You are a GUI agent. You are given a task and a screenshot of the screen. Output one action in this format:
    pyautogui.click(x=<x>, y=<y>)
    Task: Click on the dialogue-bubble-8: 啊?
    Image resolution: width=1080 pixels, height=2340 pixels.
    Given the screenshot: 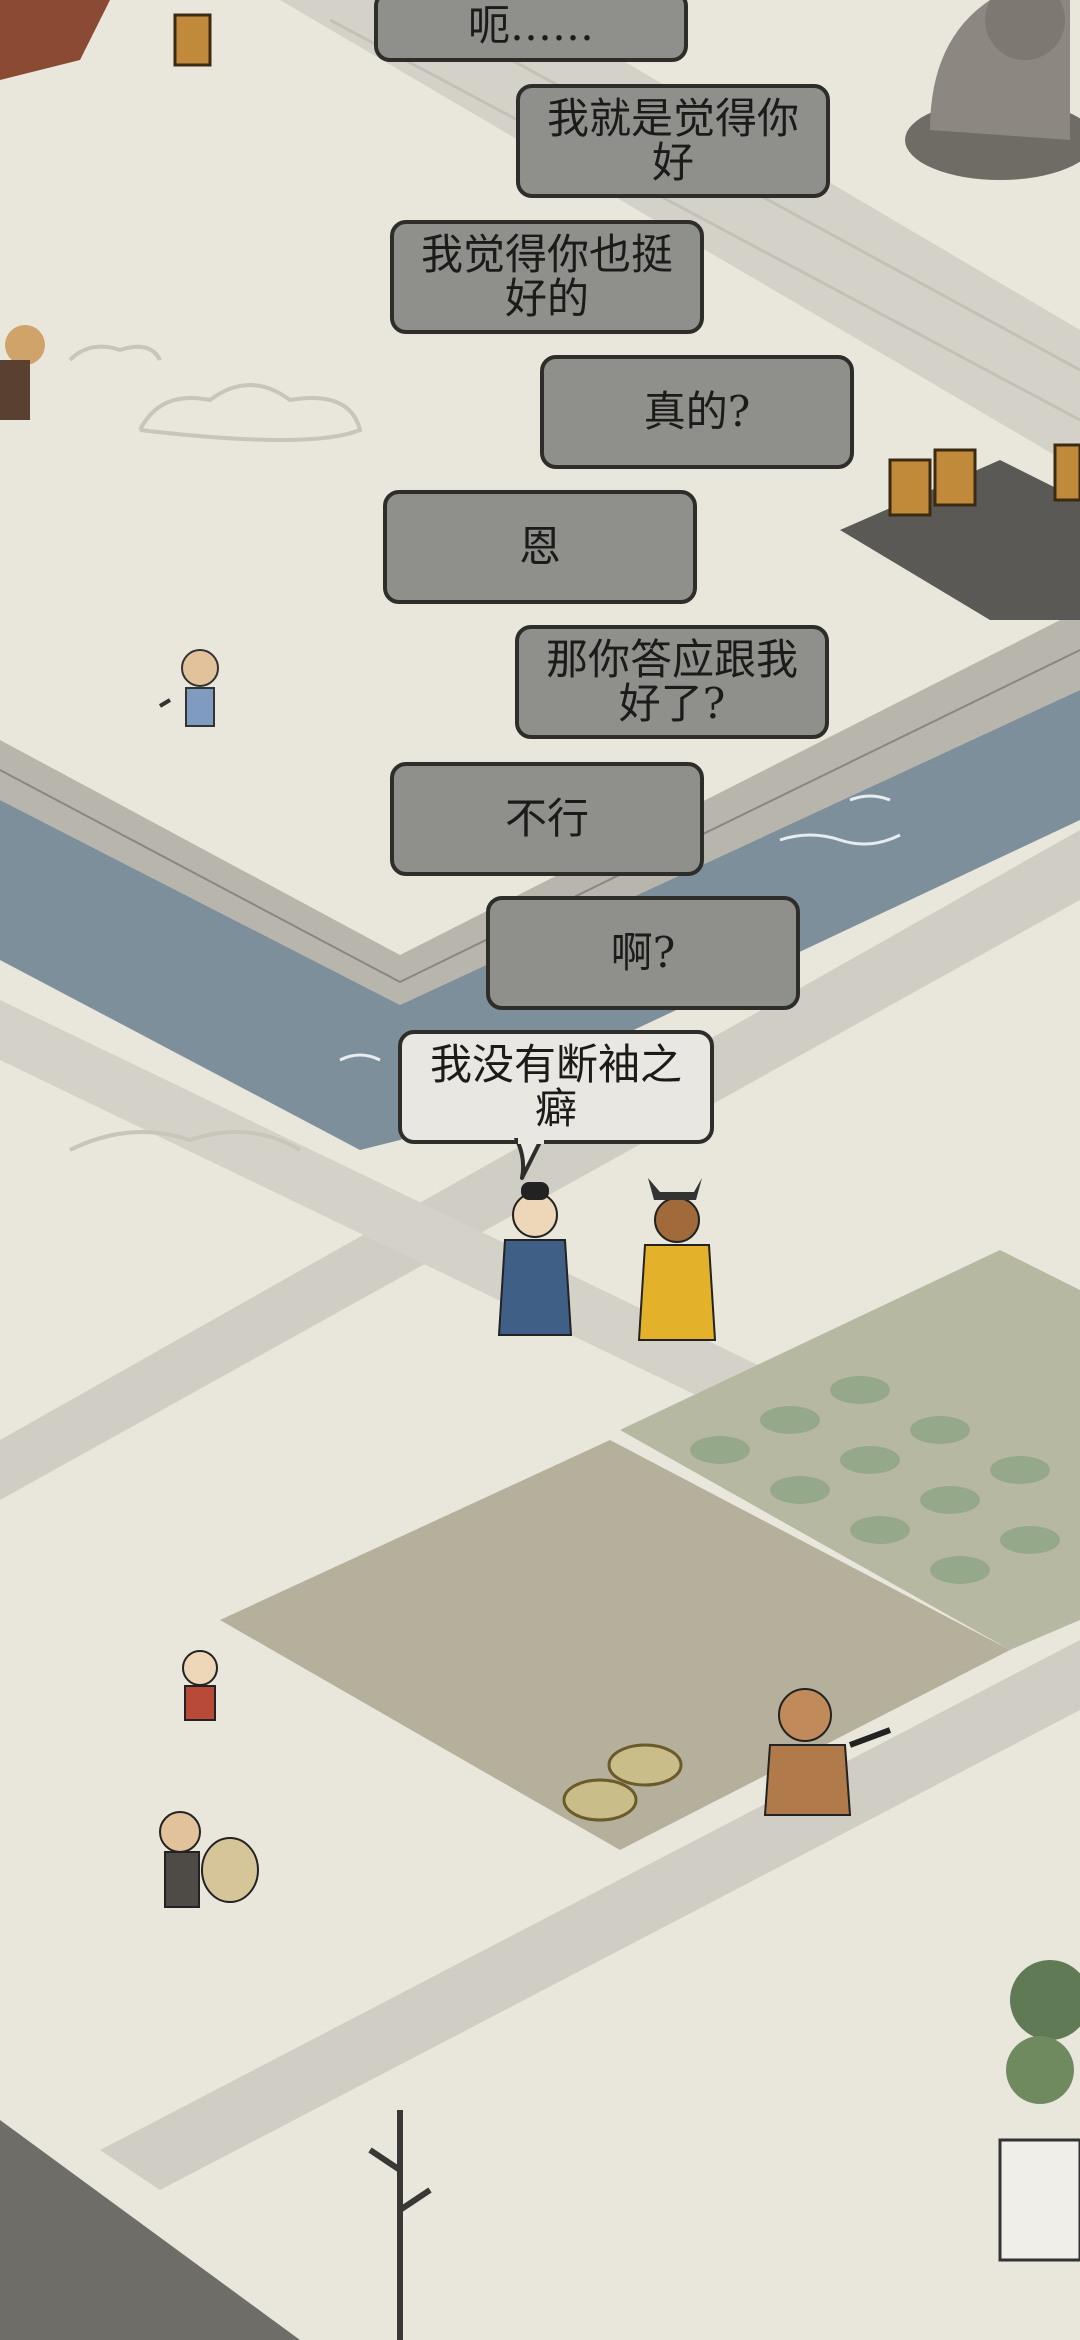 What is the action you would take?
    pyautogui.click(x=643, y=953)
    